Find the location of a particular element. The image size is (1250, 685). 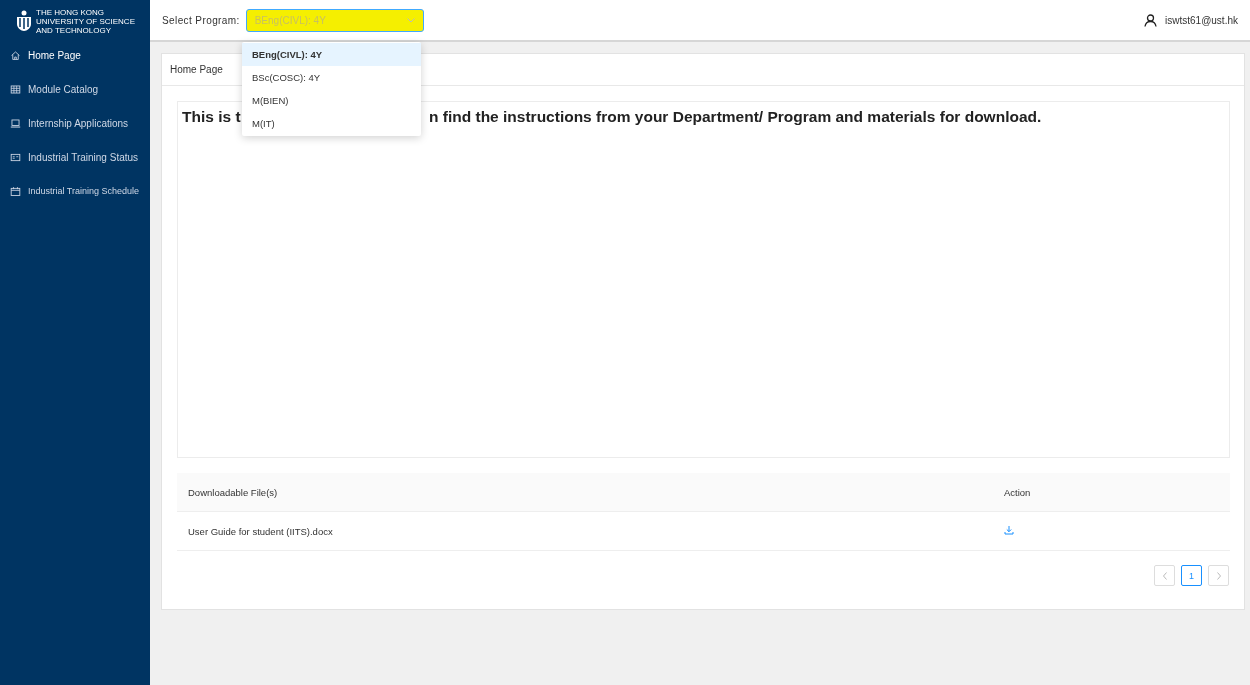

sidebar-item: Internship Applications is located at coordinates (75, 123).